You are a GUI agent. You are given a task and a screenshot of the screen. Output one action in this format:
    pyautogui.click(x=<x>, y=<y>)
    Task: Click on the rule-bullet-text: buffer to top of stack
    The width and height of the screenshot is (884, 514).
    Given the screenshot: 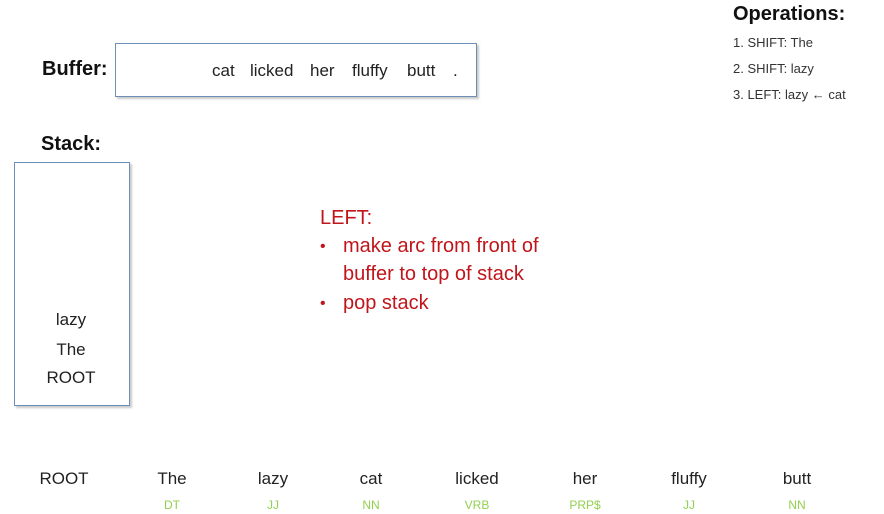 What is the action you would take?
    pyautogui.click(x=433, y=274)
    